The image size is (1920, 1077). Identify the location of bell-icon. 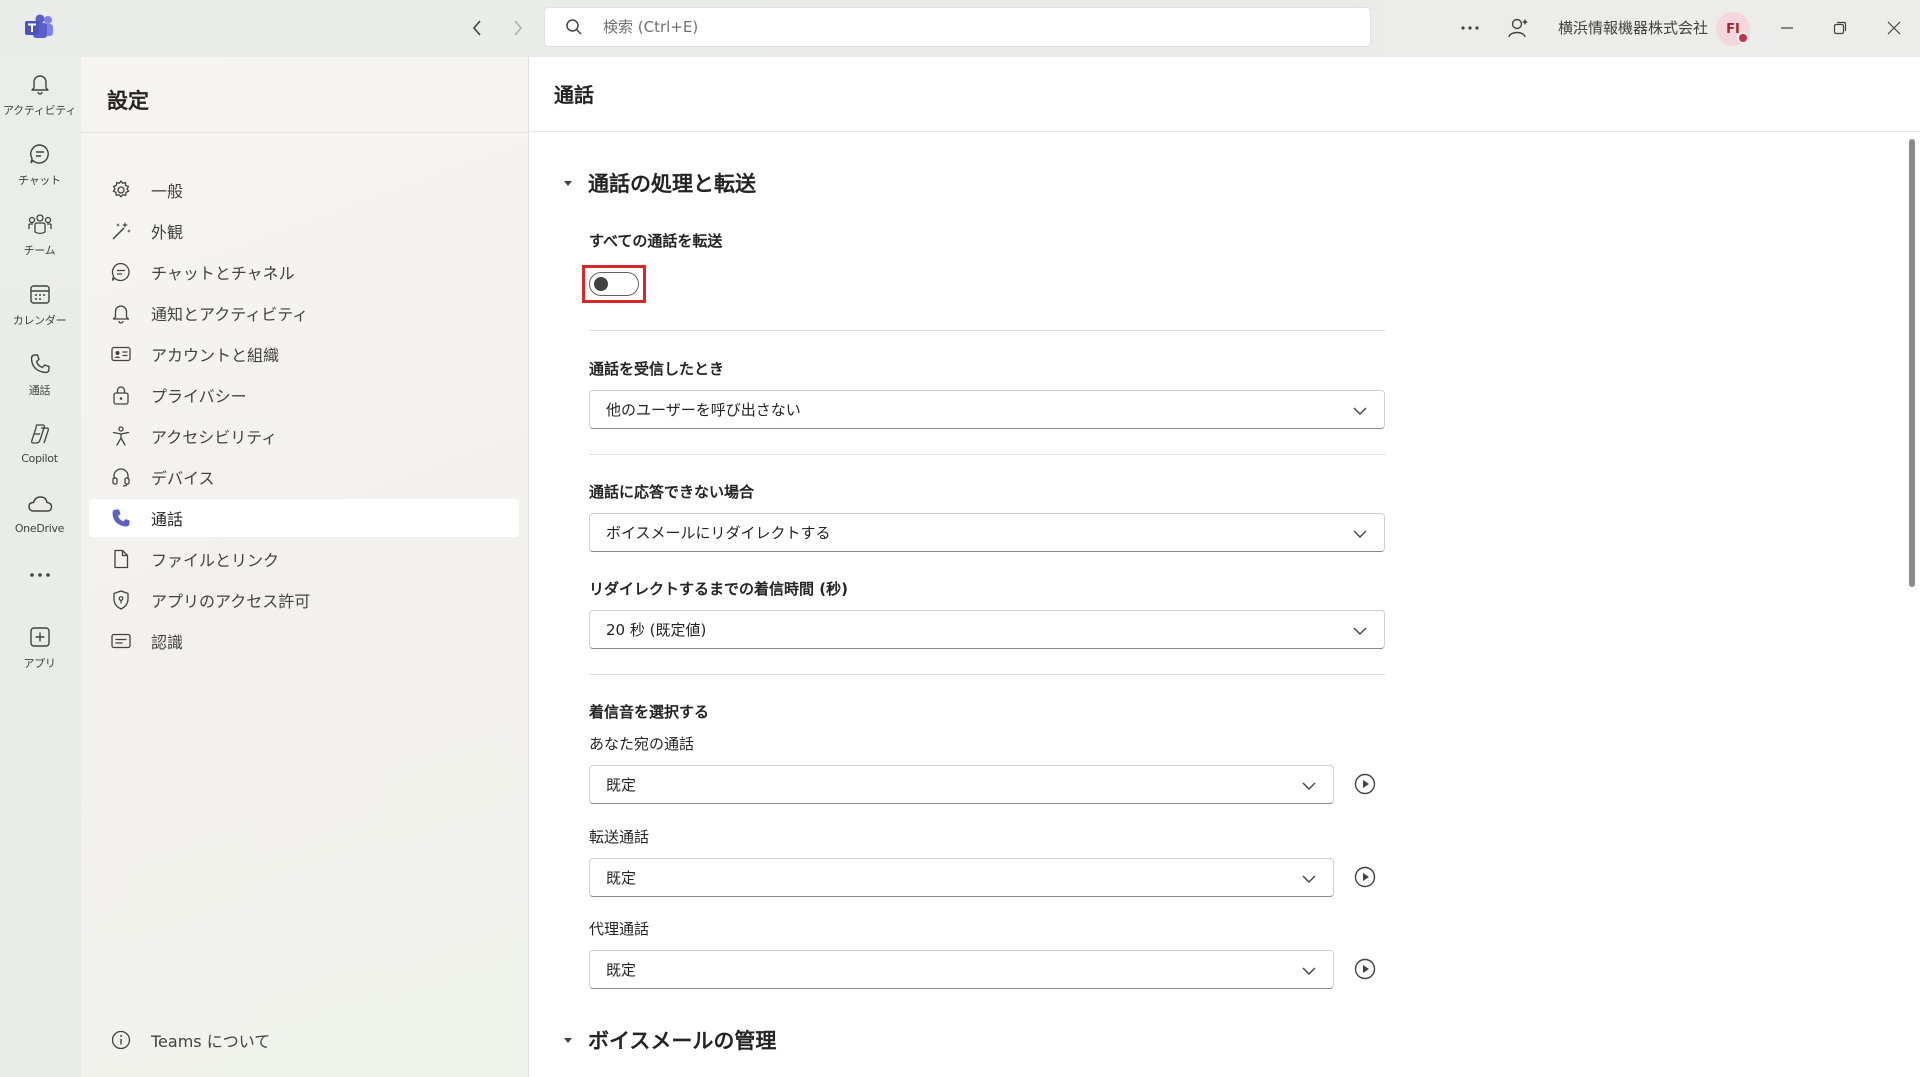
(121, 313).